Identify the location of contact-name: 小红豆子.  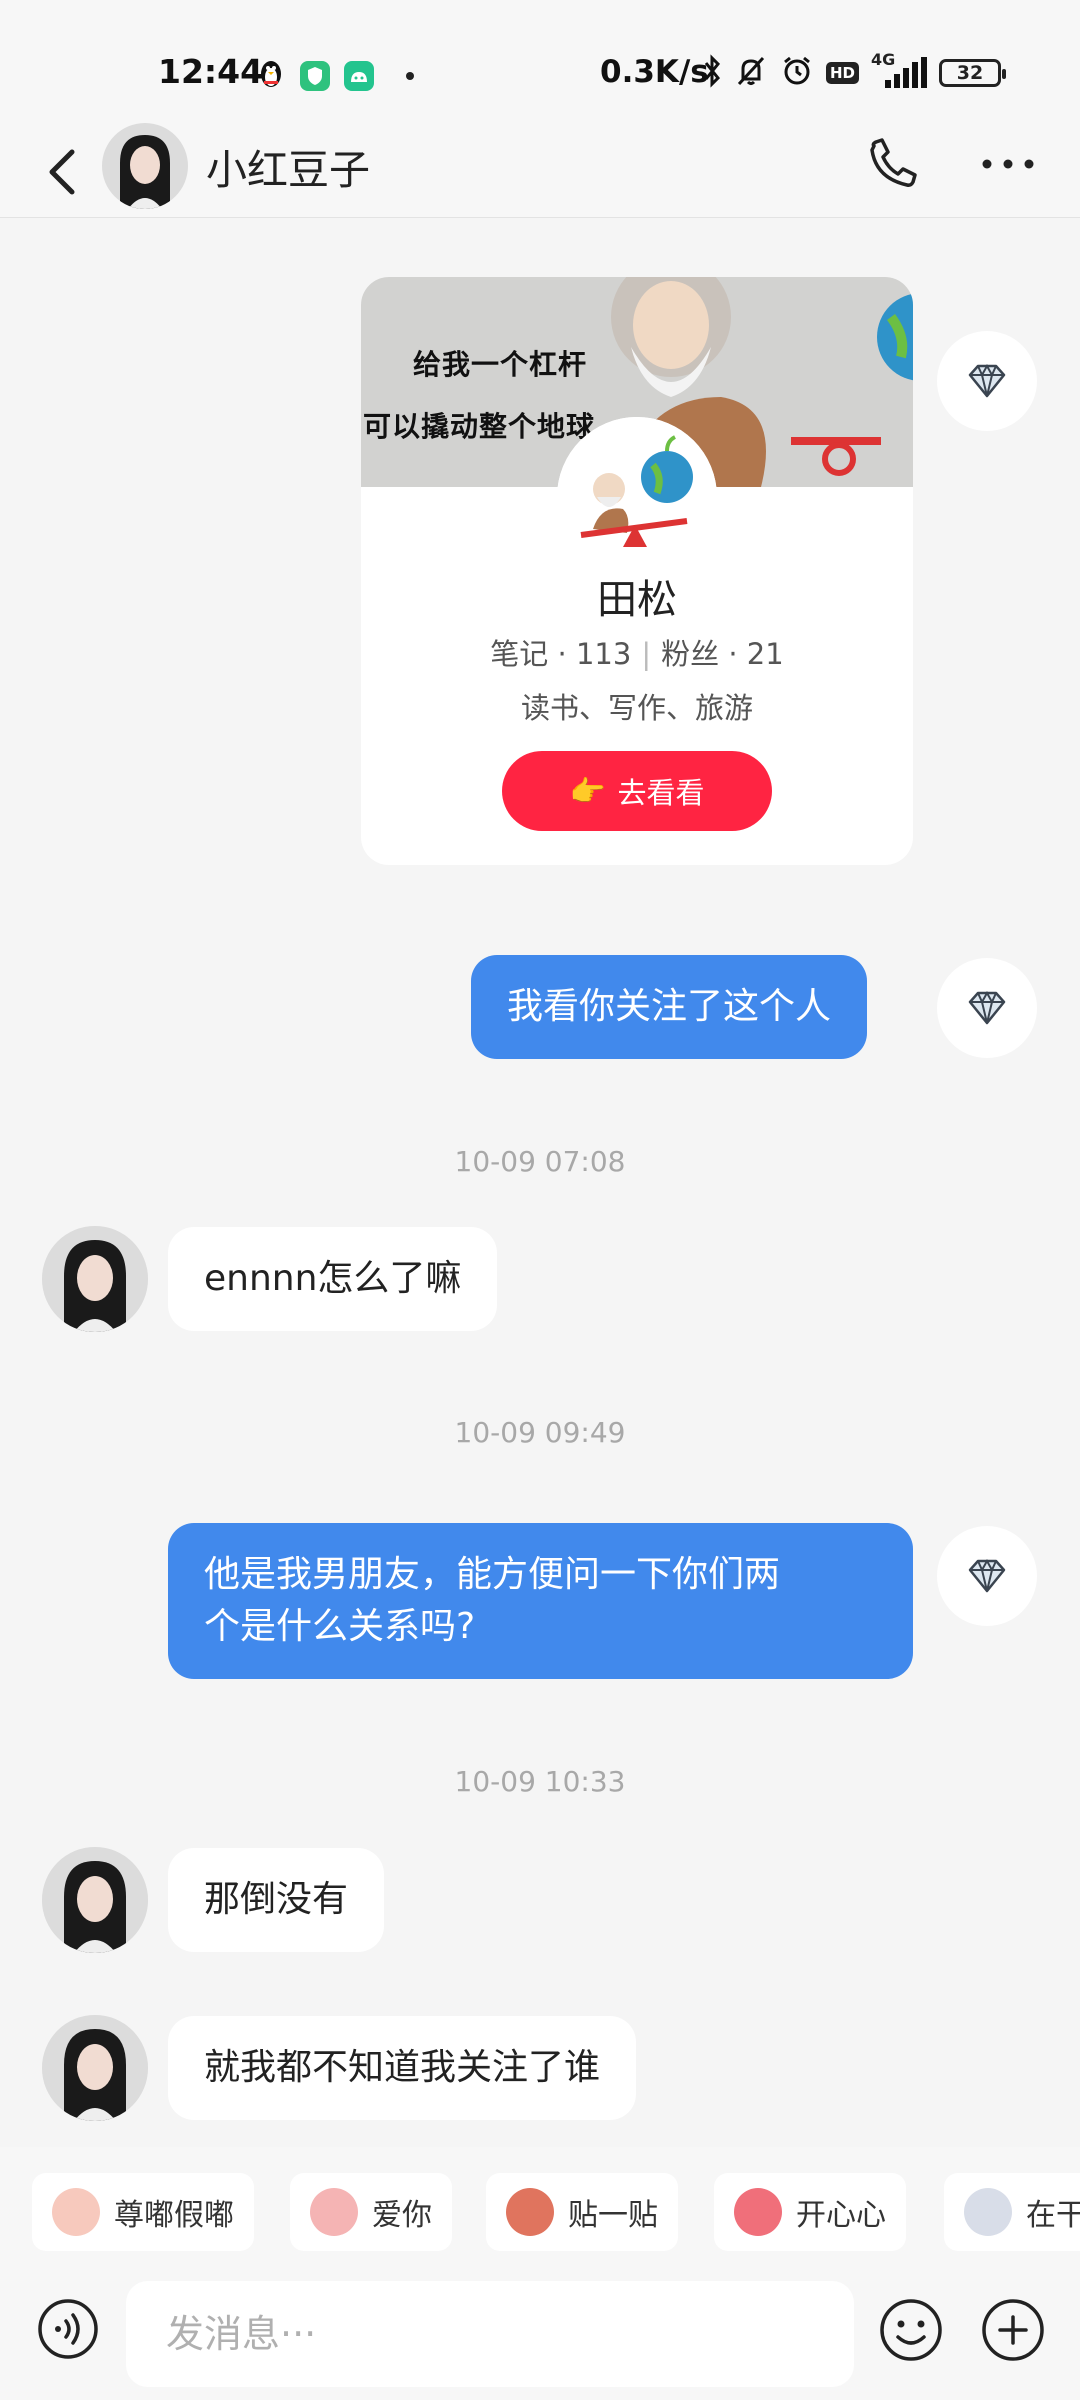
(288, 166).